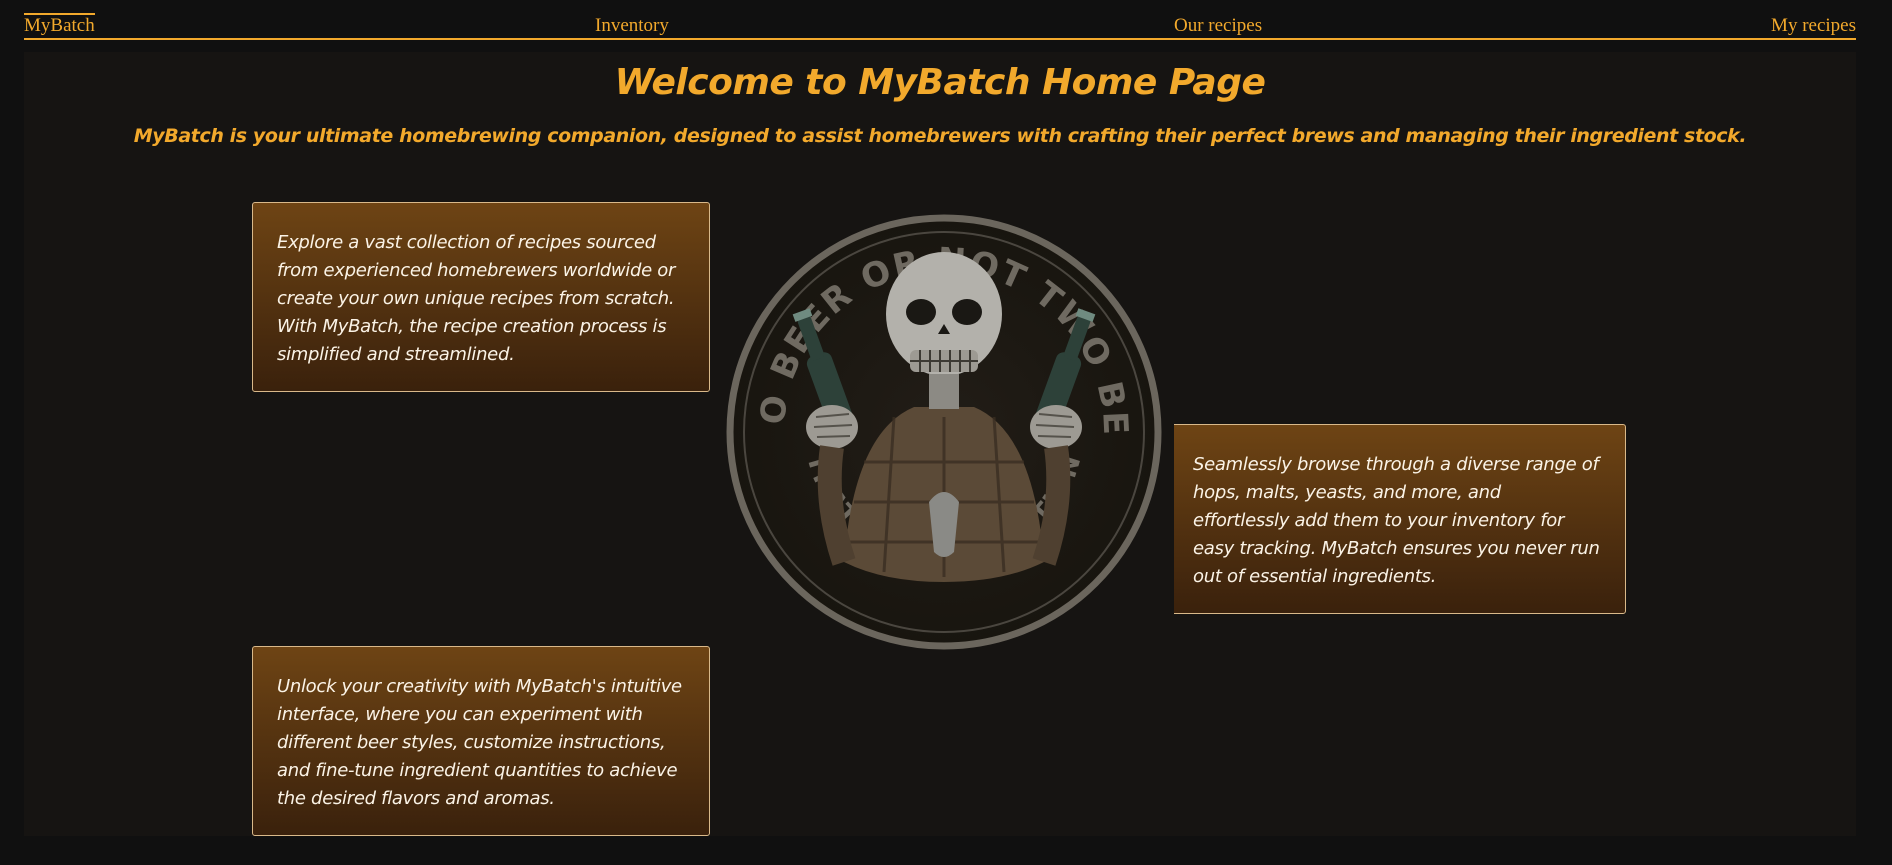 The image size is (1892, 865). What do you see at coordinates (1218, 26) in the screenshot?
I see `nav-our-recipes-link: Our recipes` at bounding box center [1218, 26].